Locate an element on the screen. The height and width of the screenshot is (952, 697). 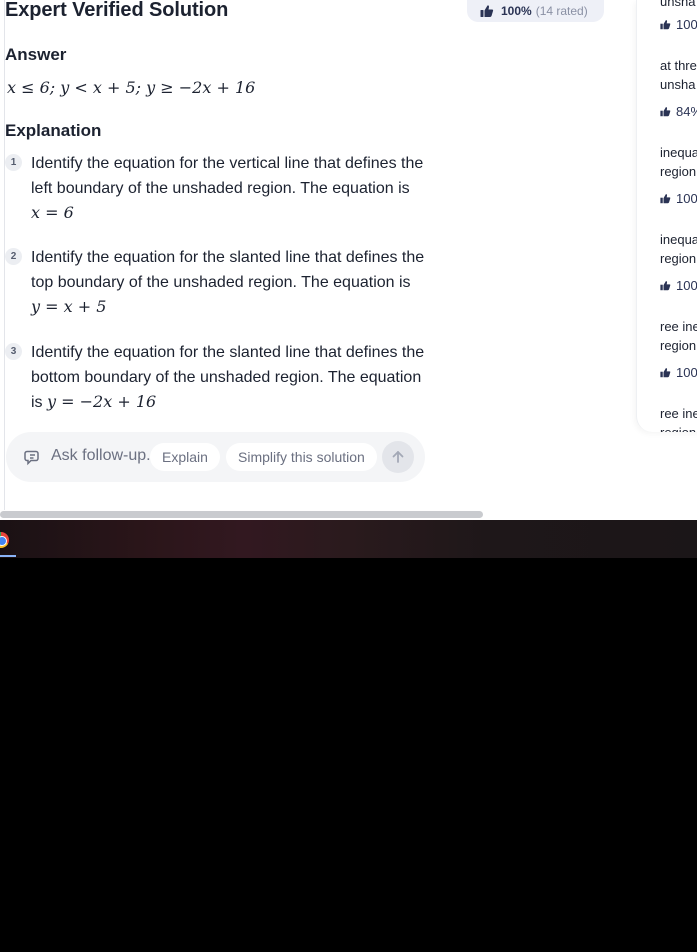
active-app-indicator is located at coordinates (8, 556).